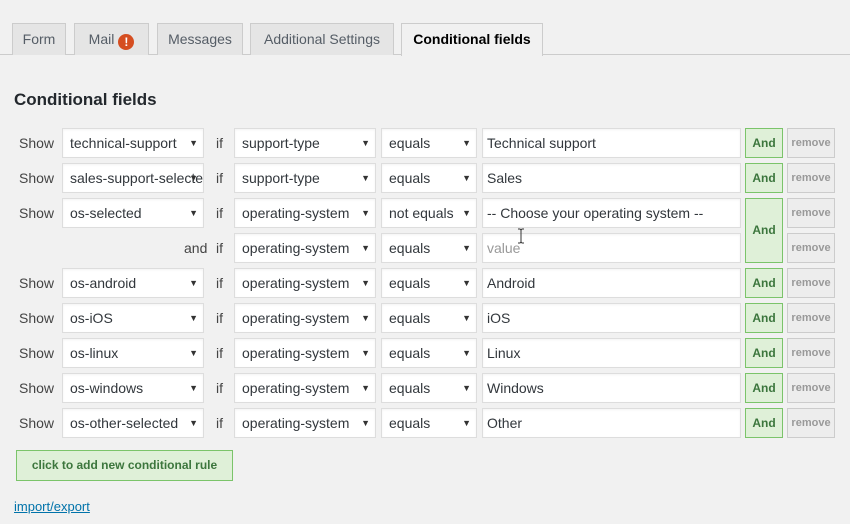  I want to click on value-input: Technical support, so click(611, 143).